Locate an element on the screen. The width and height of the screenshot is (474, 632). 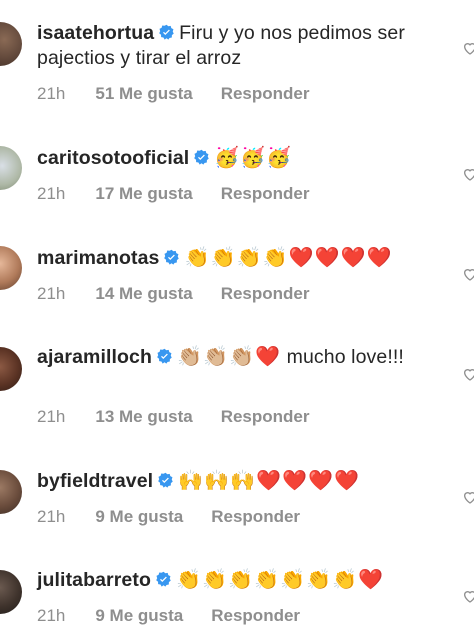
likes-count: 13 Me gusta is located at coordinates (143, 416).